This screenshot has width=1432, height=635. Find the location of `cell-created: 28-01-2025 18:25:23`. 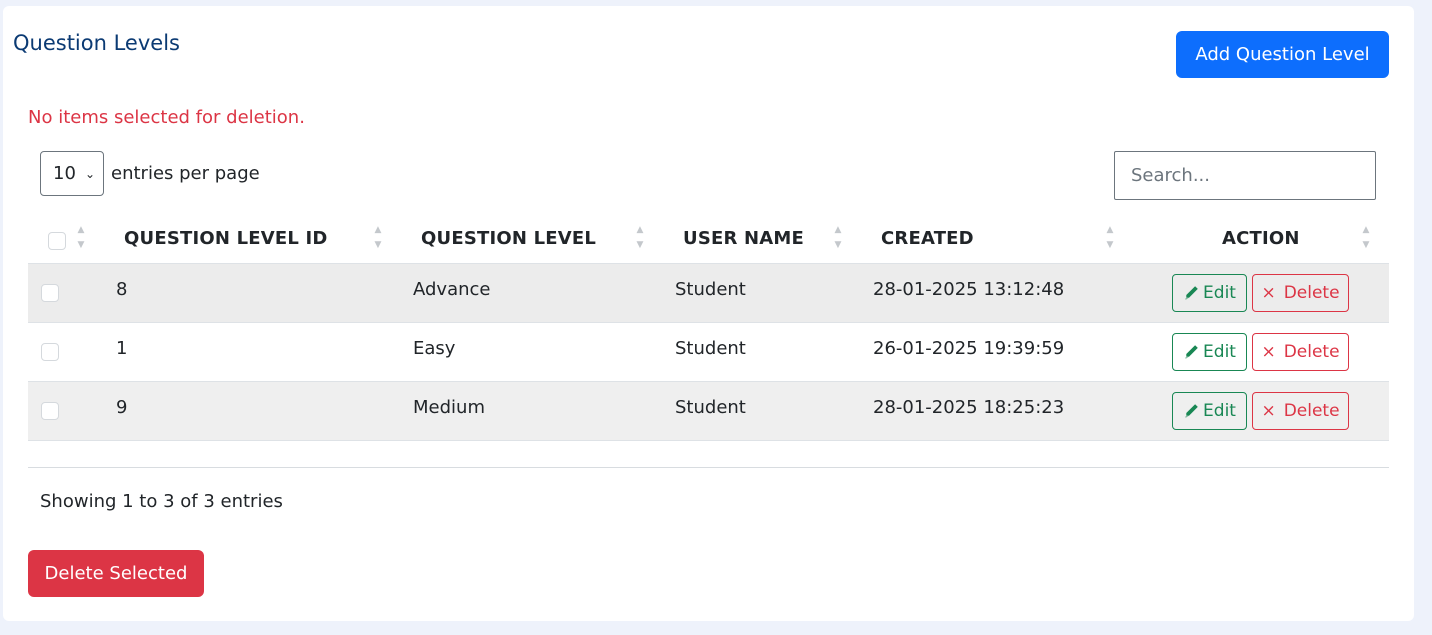

cell-created: 28-01-2025 18:25:23 is located at coordinates (969, 407).